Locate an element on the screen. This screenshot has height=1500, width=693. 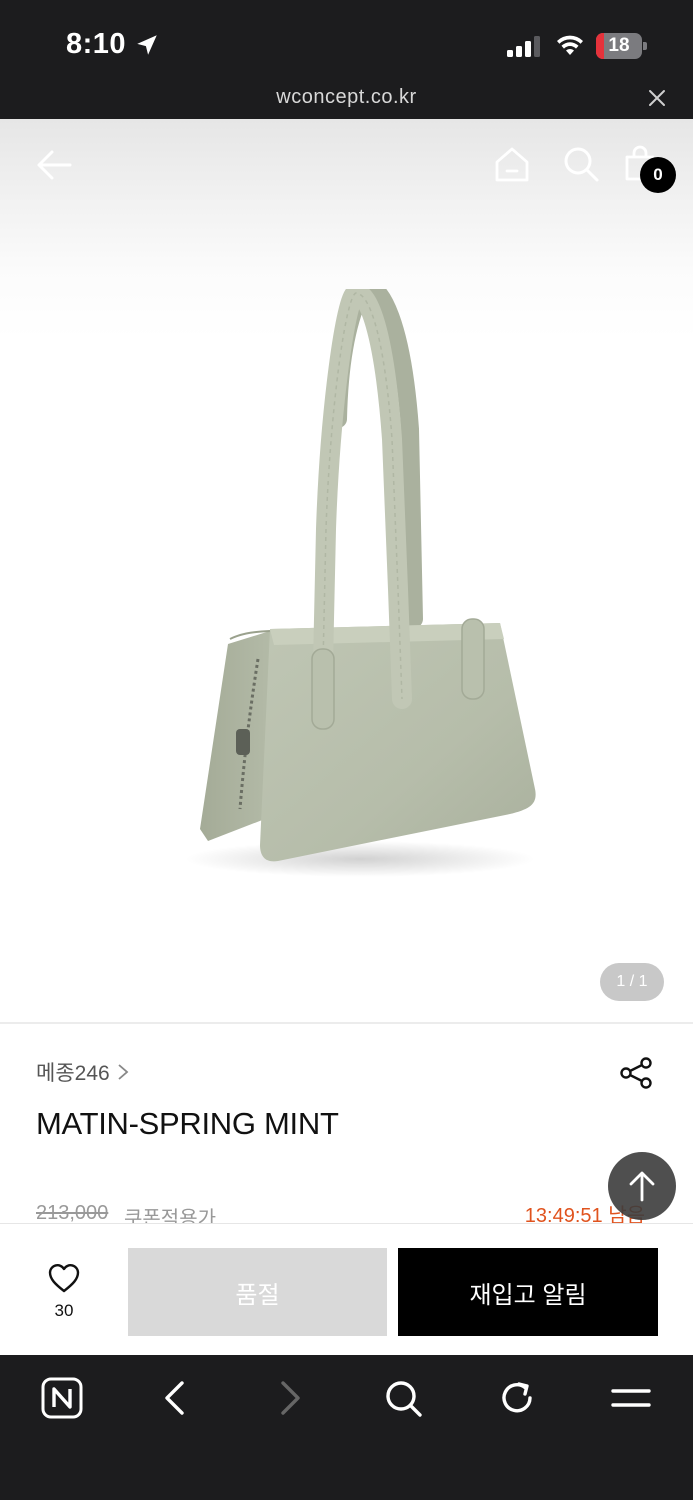
refresh-icon is located at coordinates (517, 1398).